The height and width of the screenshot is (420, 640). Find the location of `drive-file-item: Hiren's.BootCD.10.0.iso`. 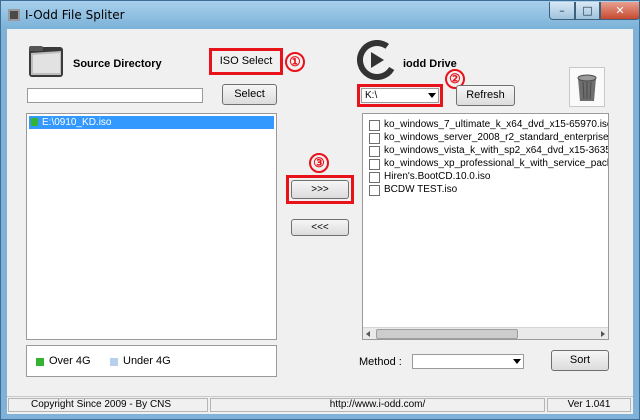

drive-file-item: Hiren's.BootCD.10.0.iso is located at coordinates (486, 176).